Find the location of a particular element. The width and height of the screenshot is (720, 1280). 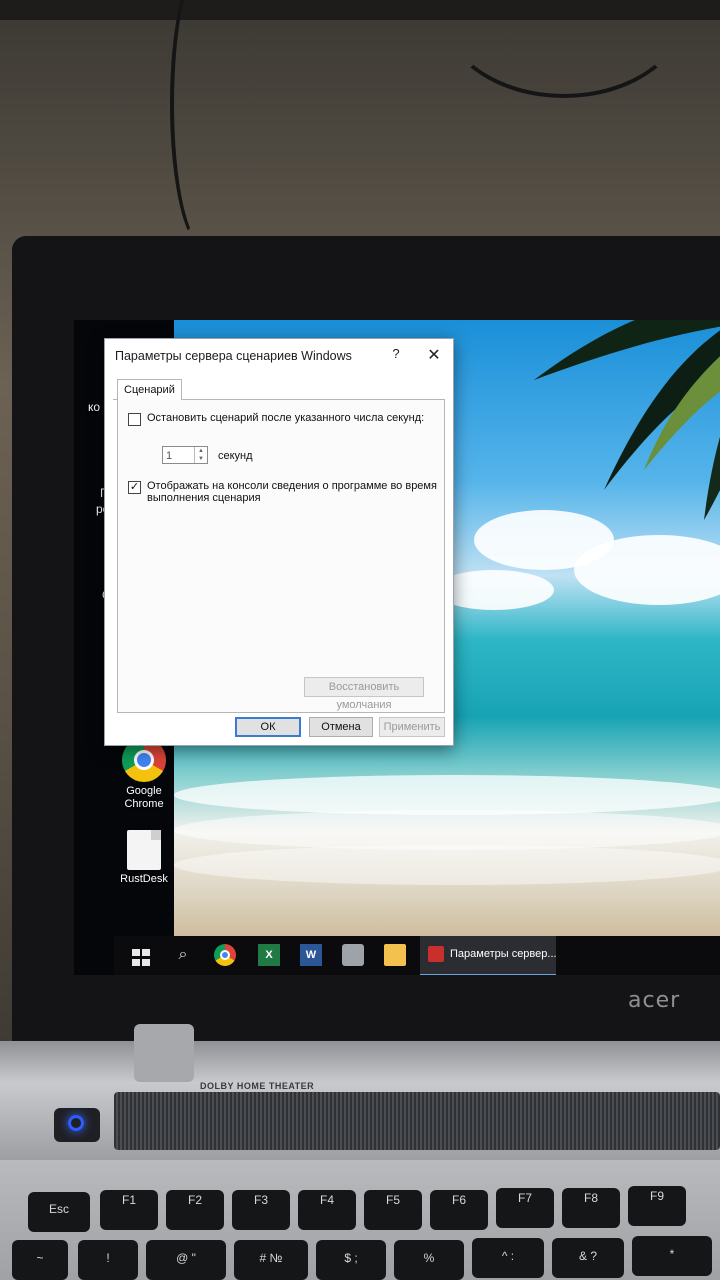

key-3: # № is located at coordinates (271, 1260).